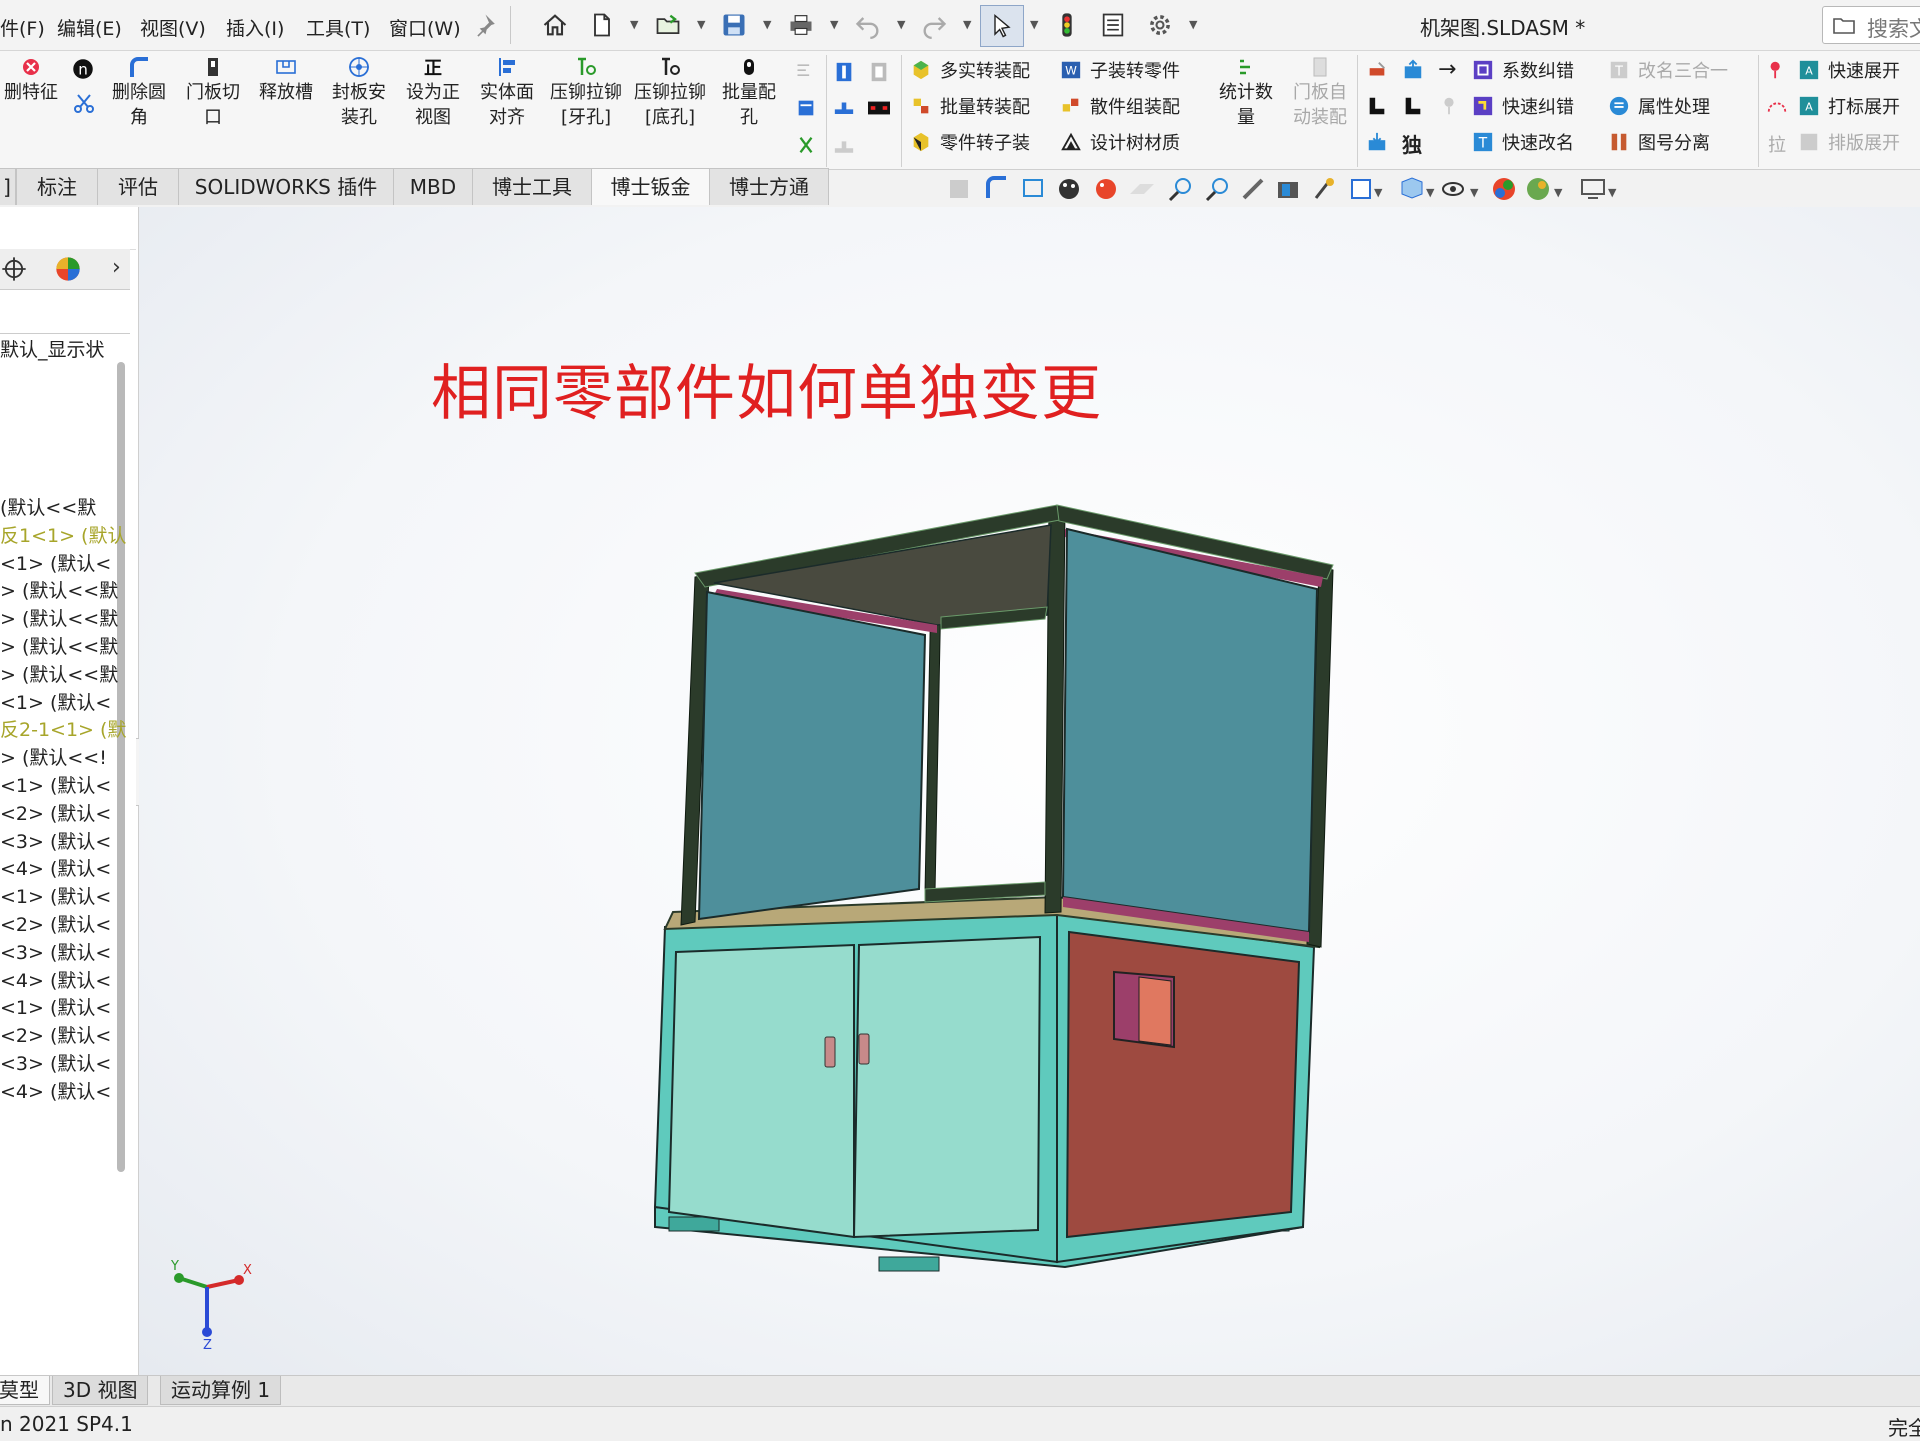 This screenshot has width=1920, height=1441. Describe the element at coordinates (65, 312) in the screenshot. I see `tree-filter-field` at that location.